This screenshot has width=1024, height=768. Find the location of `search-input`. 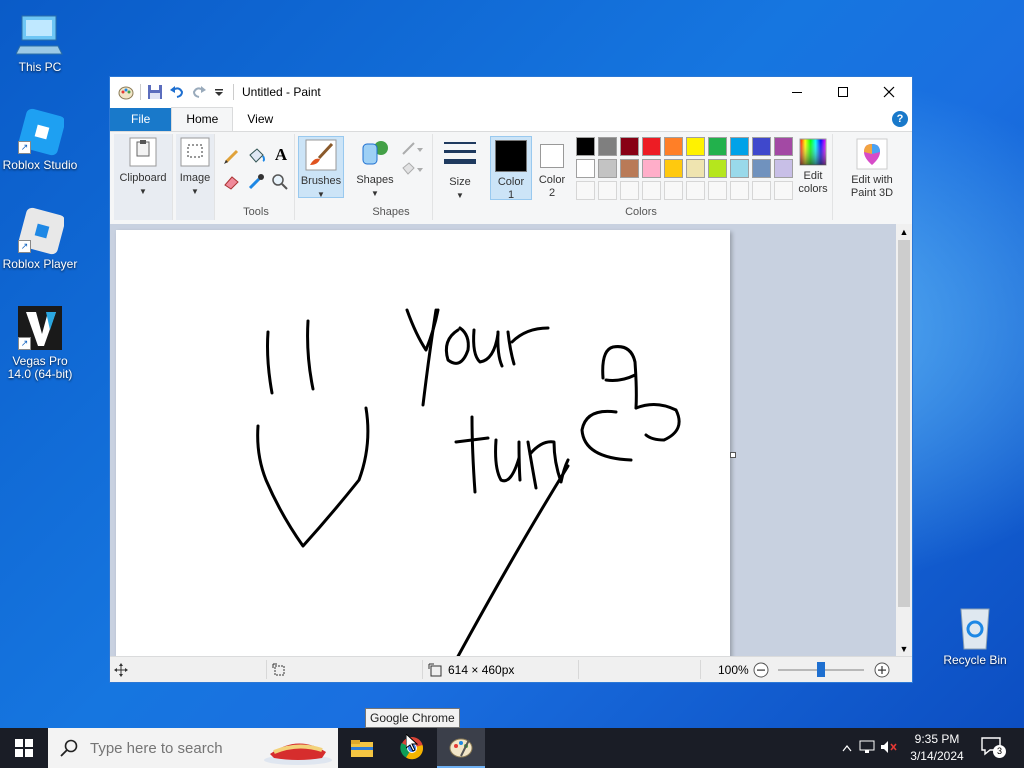

search-input is located at coordinates (175, 748).